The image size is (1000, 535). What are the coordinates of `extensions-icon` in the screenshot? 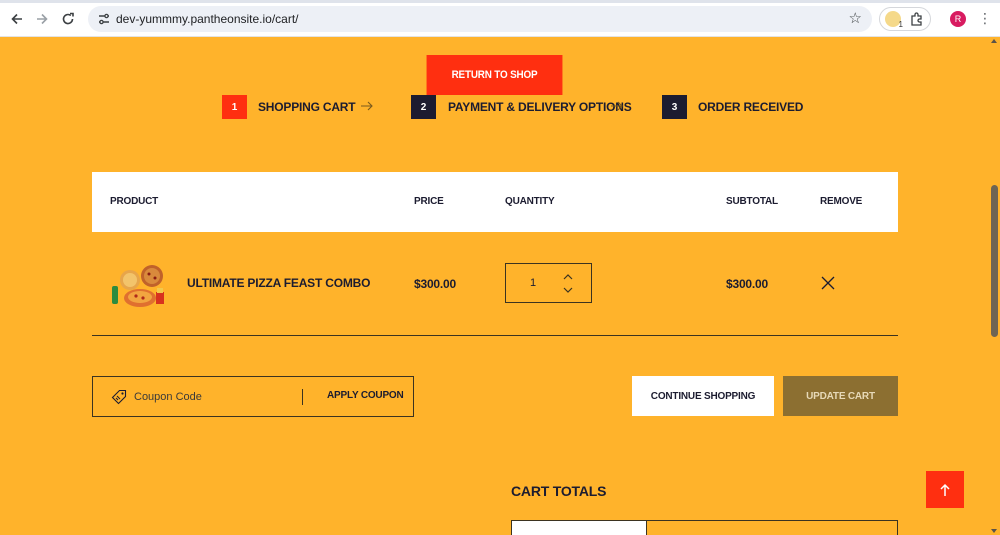 It's located at (917, 19).